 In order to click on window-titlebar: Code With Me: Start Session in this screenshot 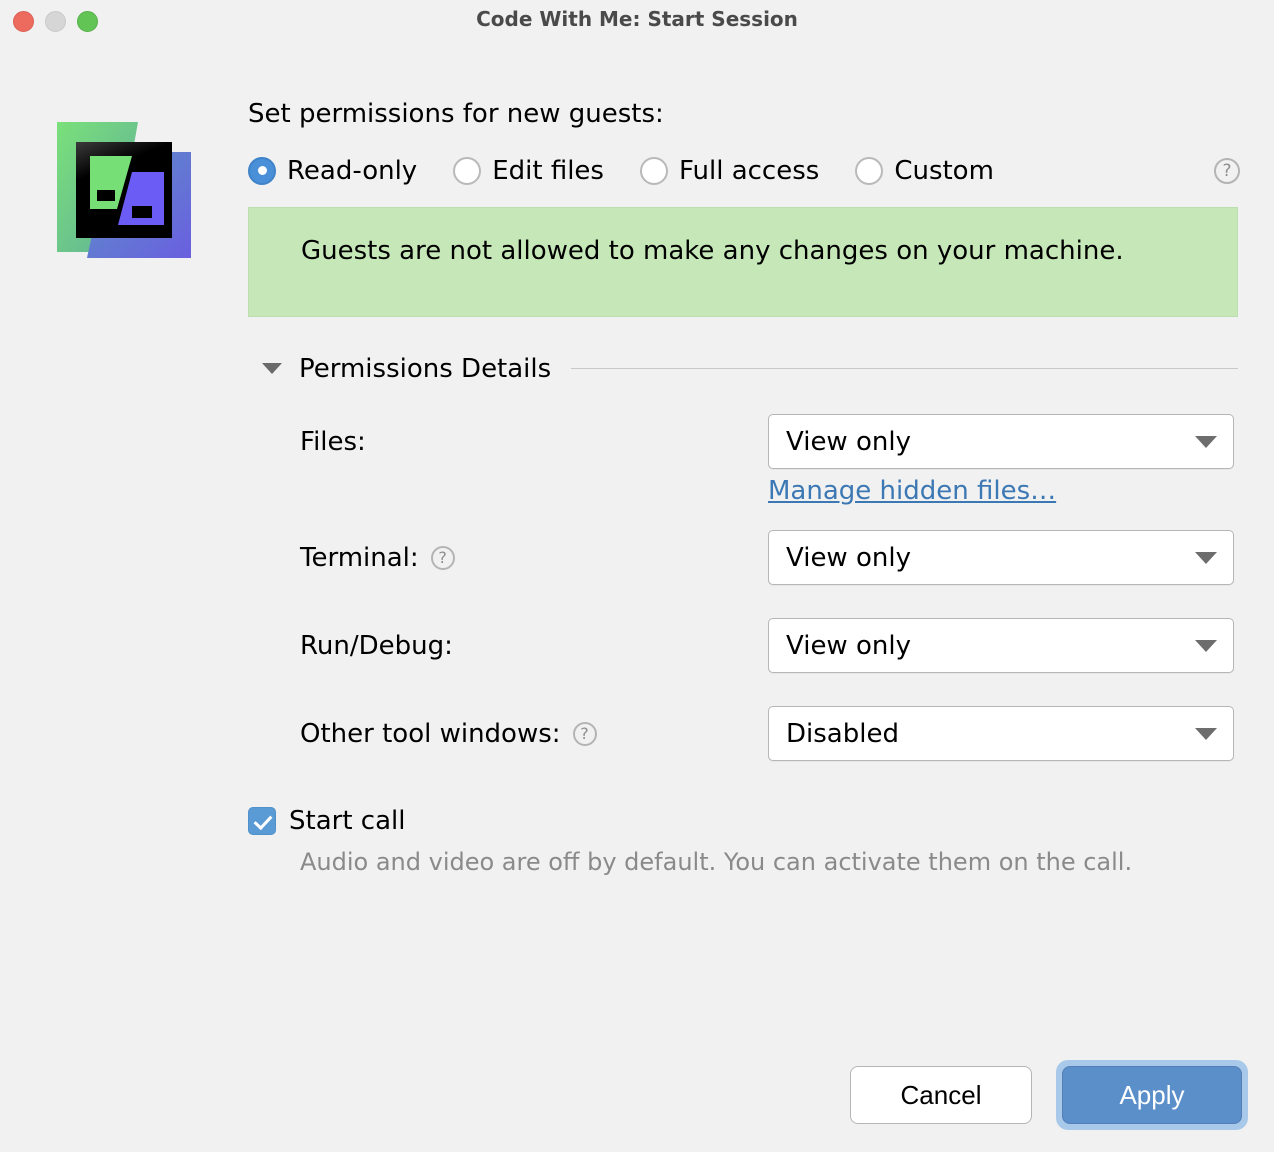, I will do `click(637, 20)`.